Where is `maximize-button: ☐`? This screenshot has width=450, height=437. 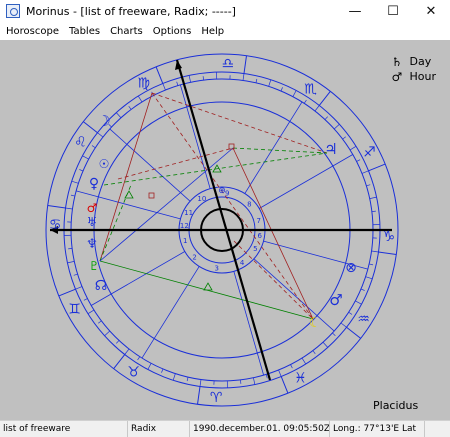 maximize-button: ☐ is located at coordinates (393, 11).